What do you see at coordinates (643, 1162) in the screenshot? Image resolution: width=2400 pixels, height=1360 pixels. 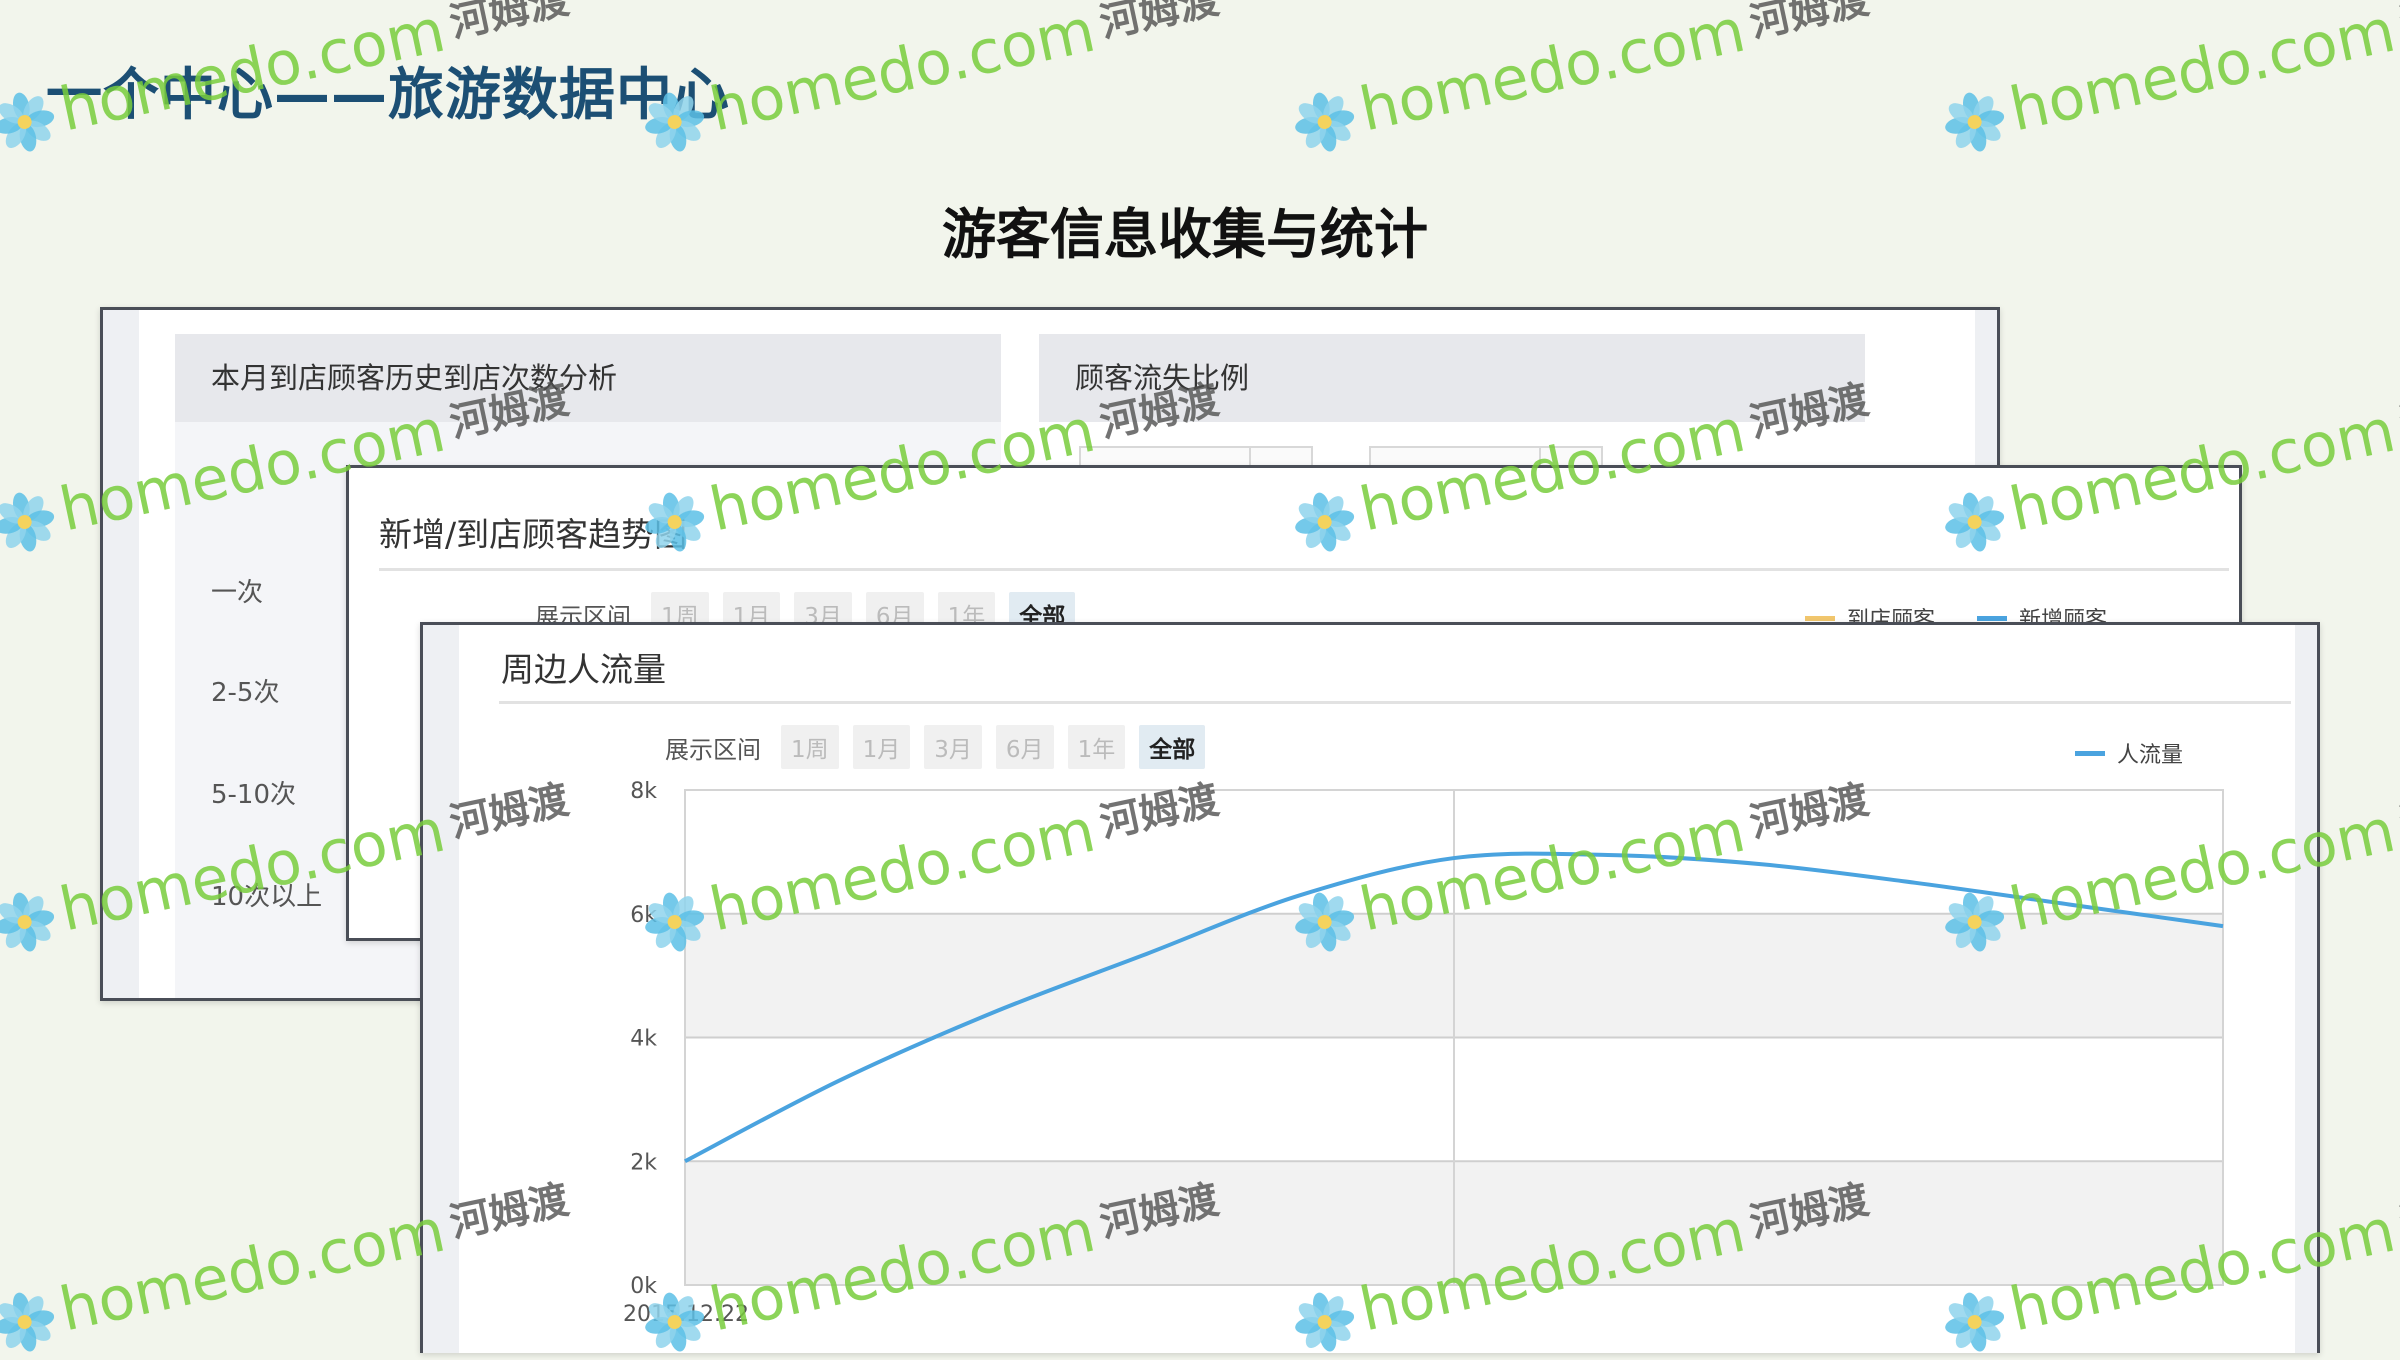 I see `y-tick-label: 2k` at bounding box center [643, 1162].